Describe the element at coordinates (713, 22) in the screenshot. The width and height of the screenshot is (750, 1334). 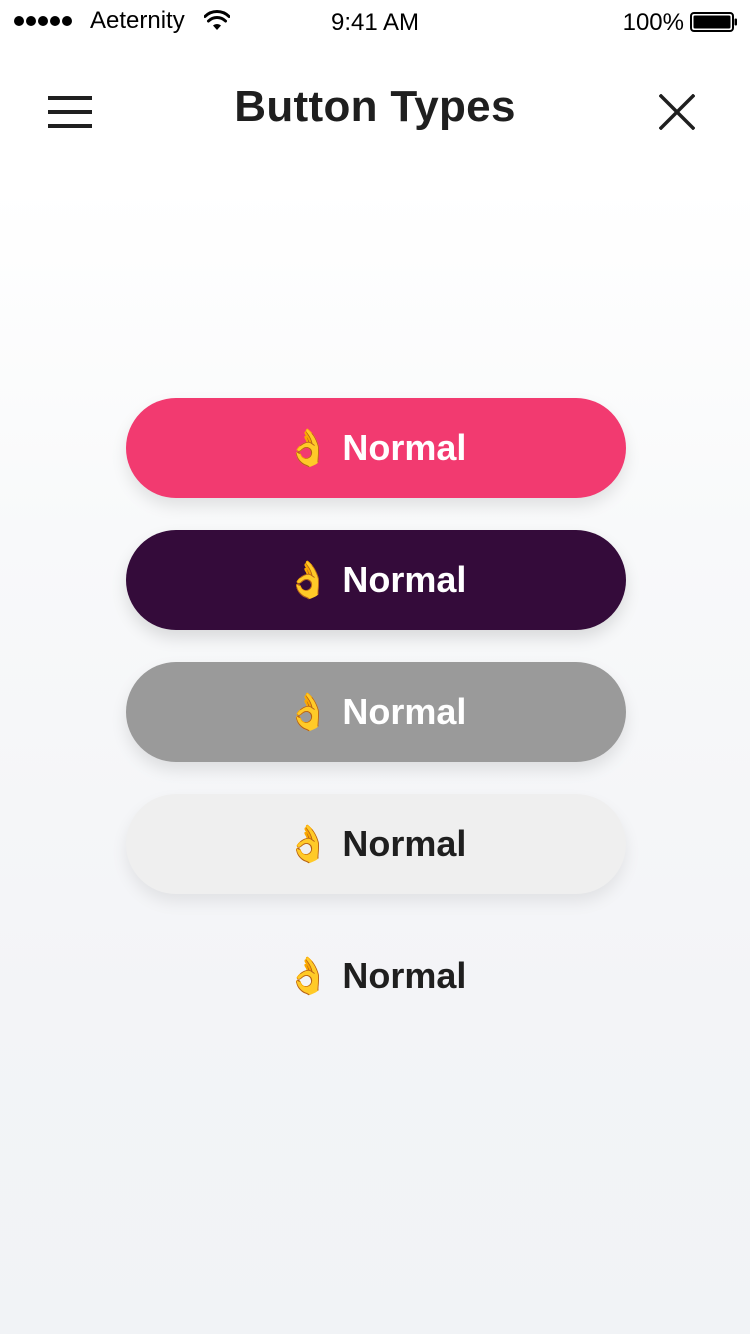
I see `battery-icon` at that location.